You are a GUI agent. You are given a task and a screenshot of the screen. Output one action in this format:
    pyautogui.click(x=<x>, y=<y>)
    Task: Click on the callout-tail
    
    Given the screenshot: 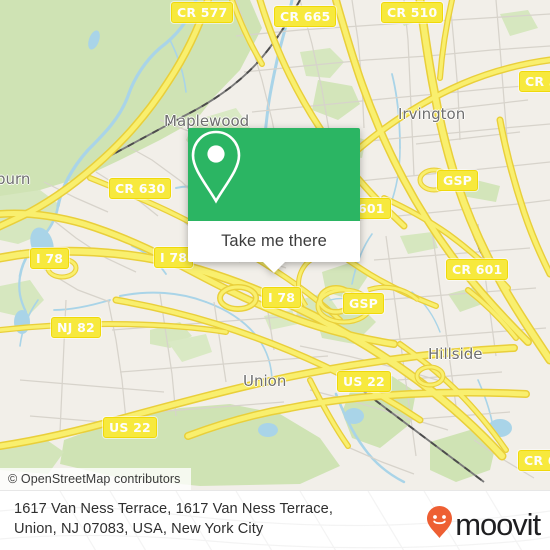 What is the action you would take?
    pyautogui.click(x=274, y=267)
    